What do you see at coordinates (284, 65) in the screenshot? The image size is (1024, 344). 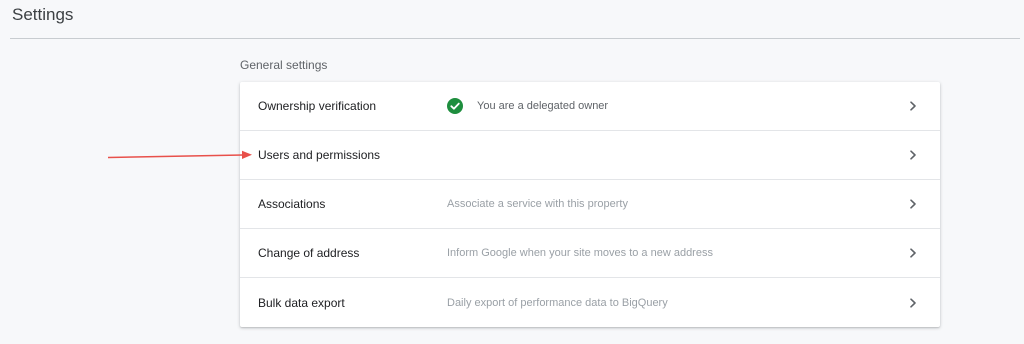 I see `section-title: General settings` at bounding box center [284, 65].